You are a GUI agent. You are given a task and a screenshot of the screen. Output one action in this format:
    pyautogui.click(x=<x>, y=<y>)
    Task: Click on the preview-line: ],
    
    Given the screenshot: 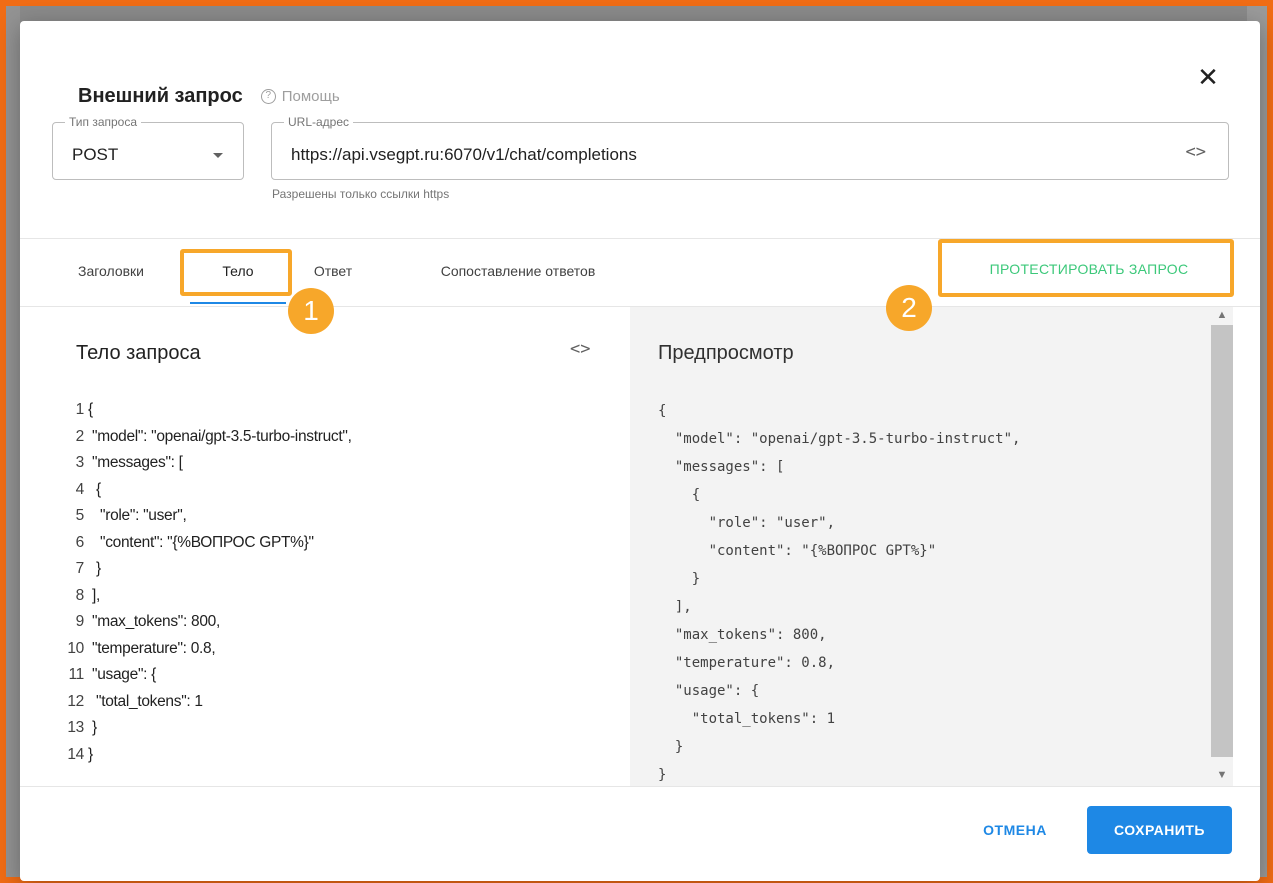 What is the action you would take?
    pyautogui.click(x=675, y=607)
    